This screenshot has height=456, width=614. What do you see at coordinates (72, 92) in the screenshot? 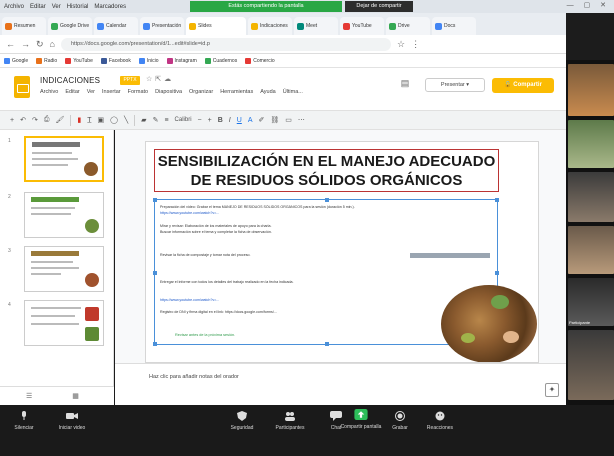
I see `app-menu-item: Editar` at bounding box center [72, 92].